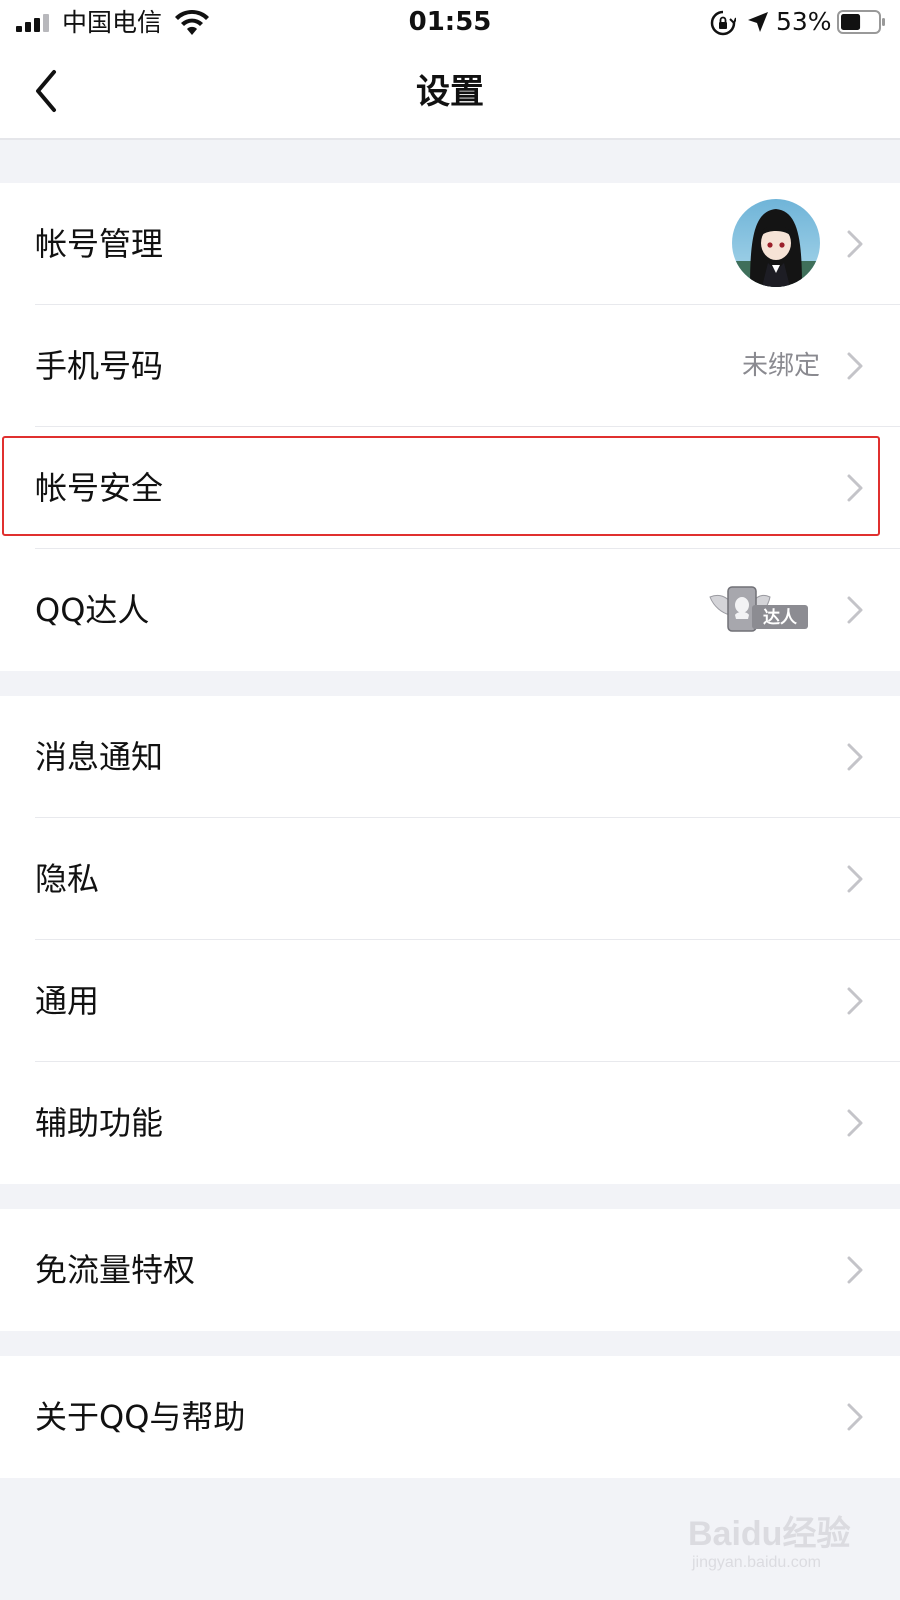 The height and width of the screenshot is (1600, 900). I want to click on settings-item-phone-number: 手机号码 未绑定, so click(450, 366).